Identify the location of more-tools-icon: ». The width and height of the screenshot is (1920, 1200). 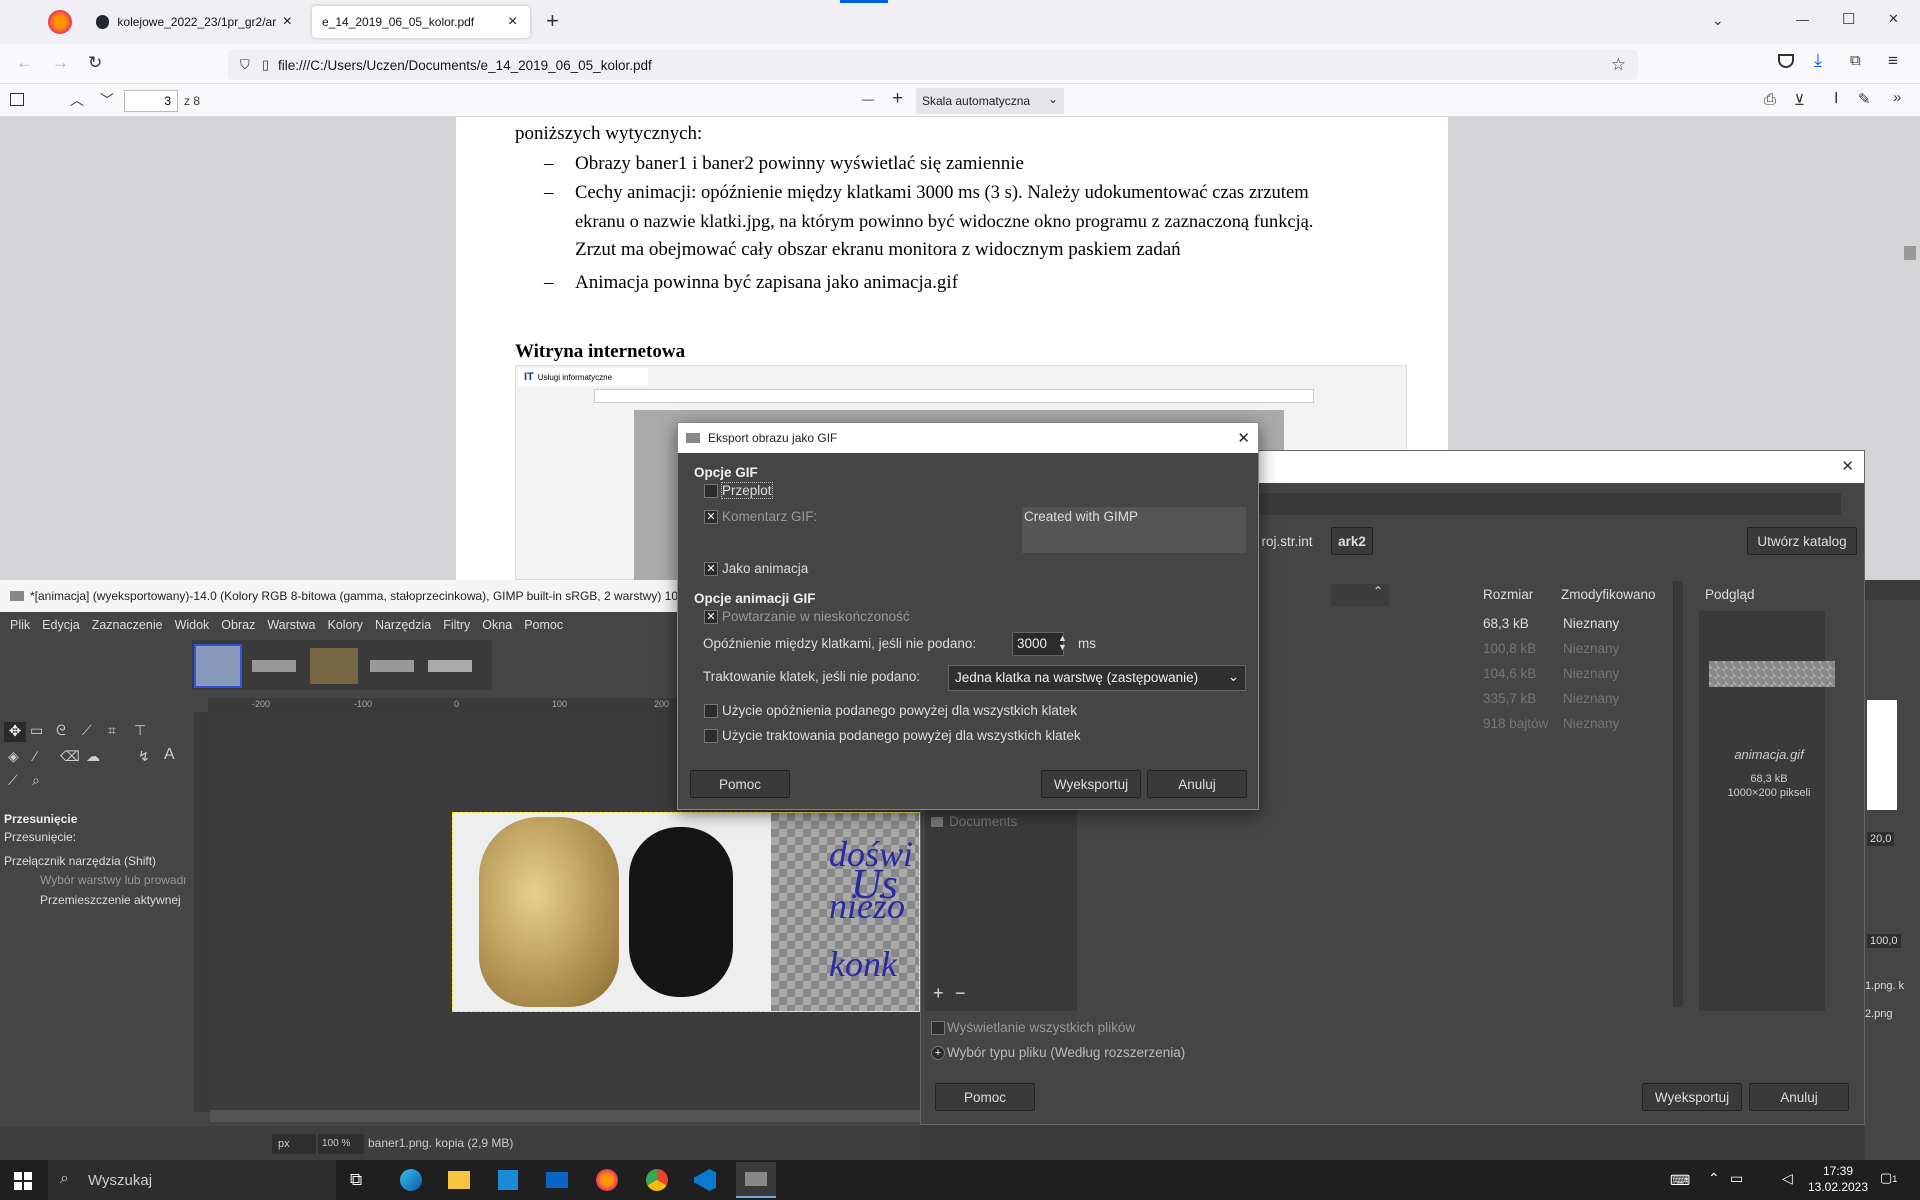
(1897, 97).